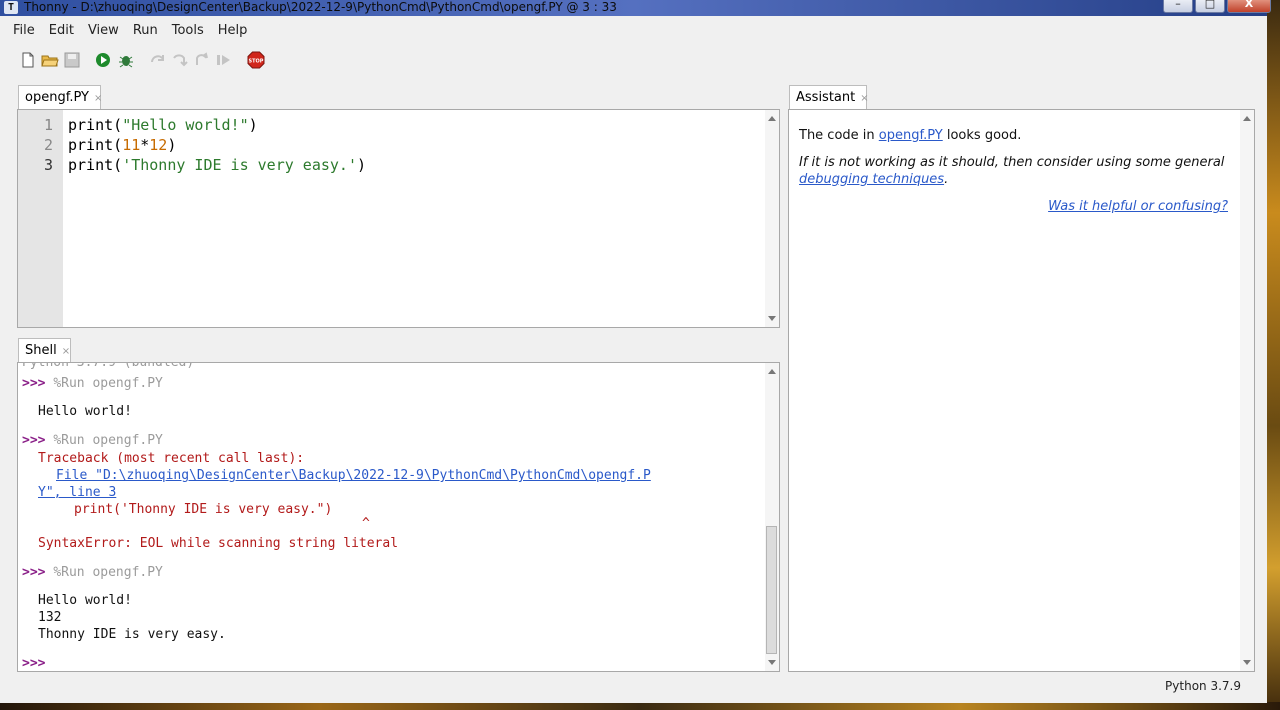 The height and width of the screenshot is (710, 1280). I want to click on python-version-status: Python 3.7.9, so click(1203, 686).